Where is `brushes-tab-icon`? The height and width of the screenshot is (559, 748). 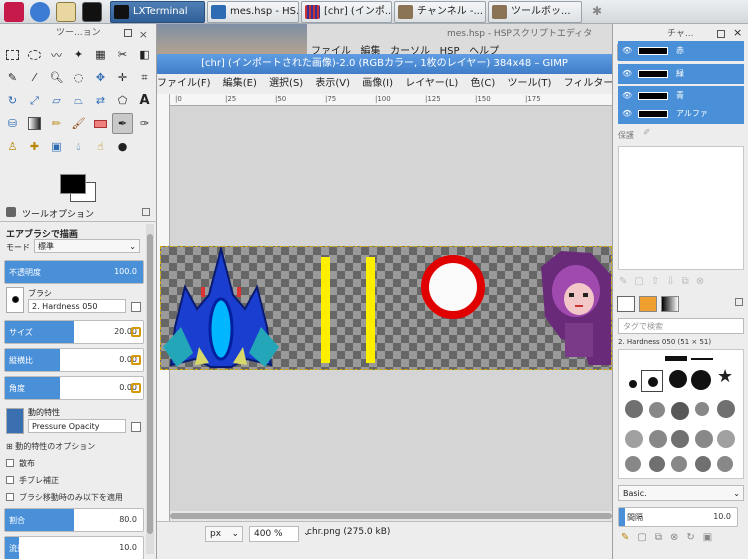
brushes-tab-icon is located at coordinates (626, 304).